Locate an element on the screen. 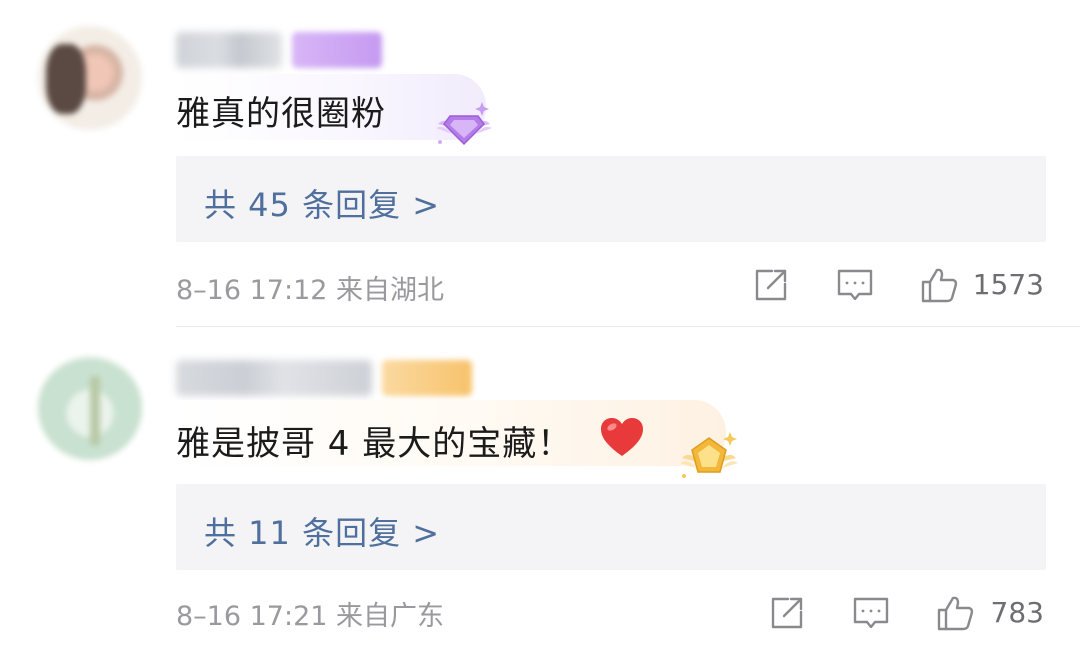 Image resolution: width=1080 pixels, height=660 pixels. like-count: 783 is located at coordinates (1017, 612).